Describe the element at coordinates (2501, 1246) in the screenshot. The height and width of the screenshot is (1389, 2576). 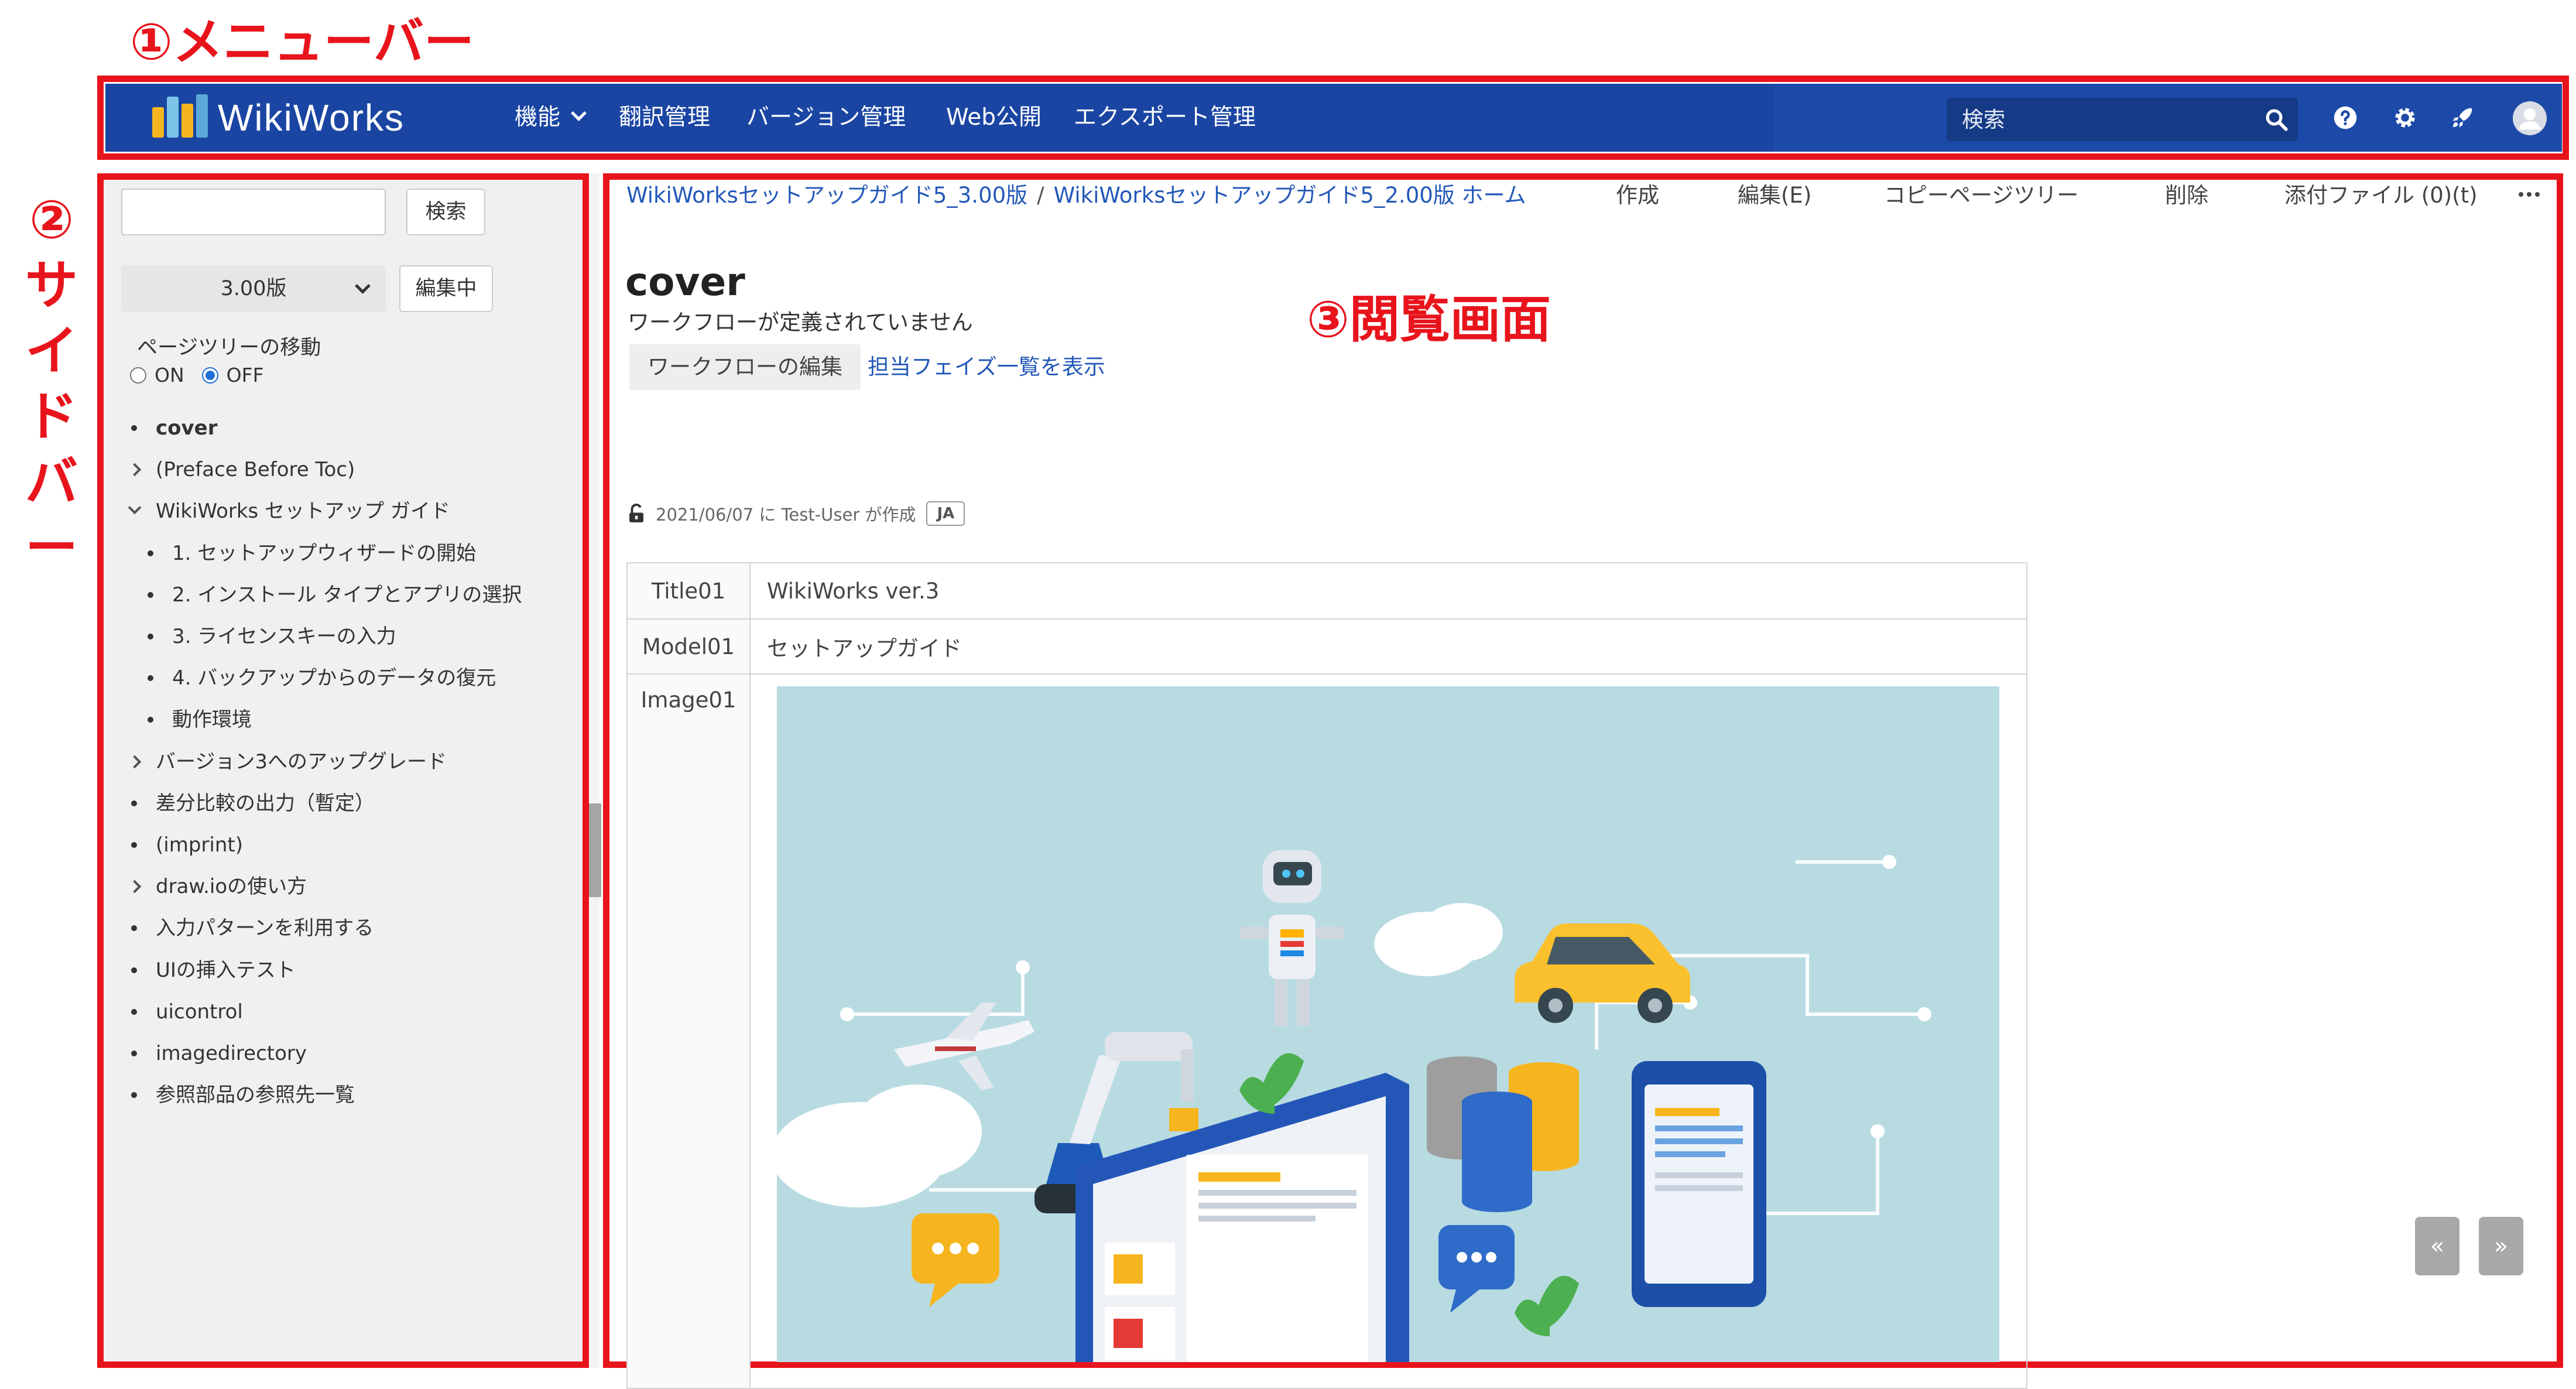
I see `pager-next-button: »` at that location.